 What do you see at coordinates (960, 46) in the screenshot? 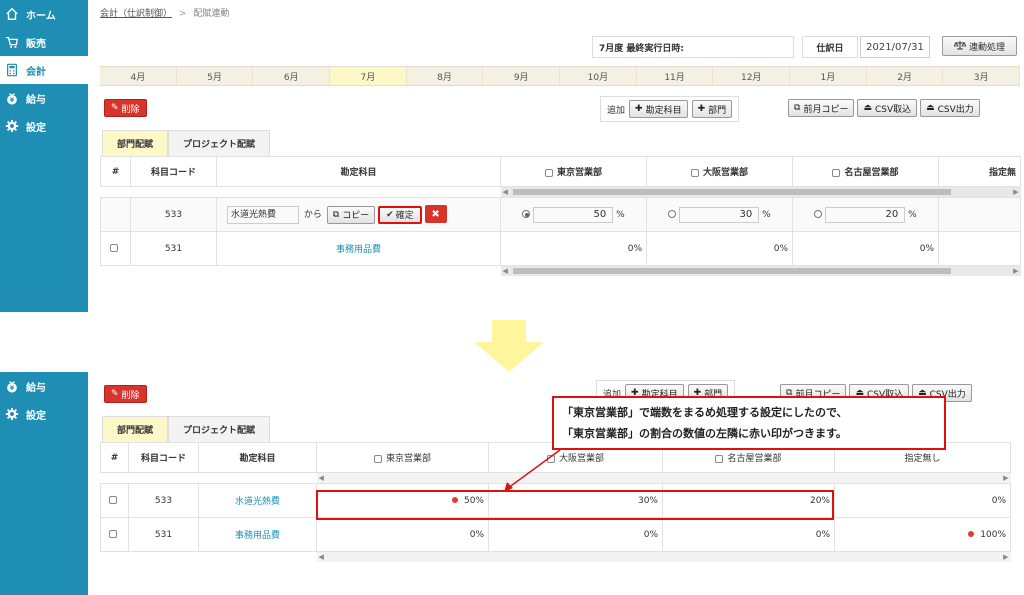
I see `scale-icon` at bounding box center [960, 46].